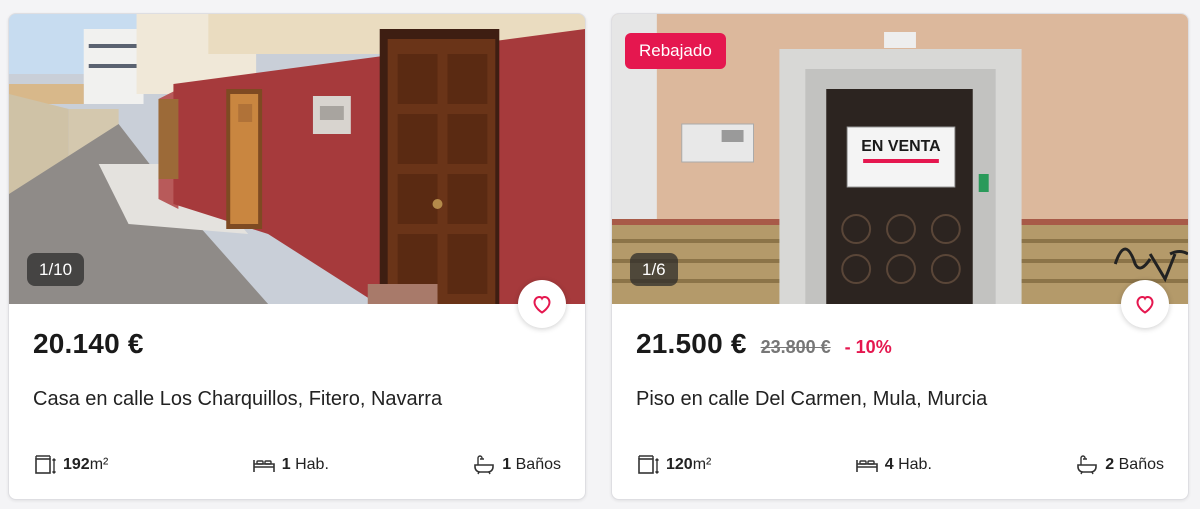  I want to click on listing-title: Piso en calle Del Carmen, Mula, Murcia, so click(811, 399).